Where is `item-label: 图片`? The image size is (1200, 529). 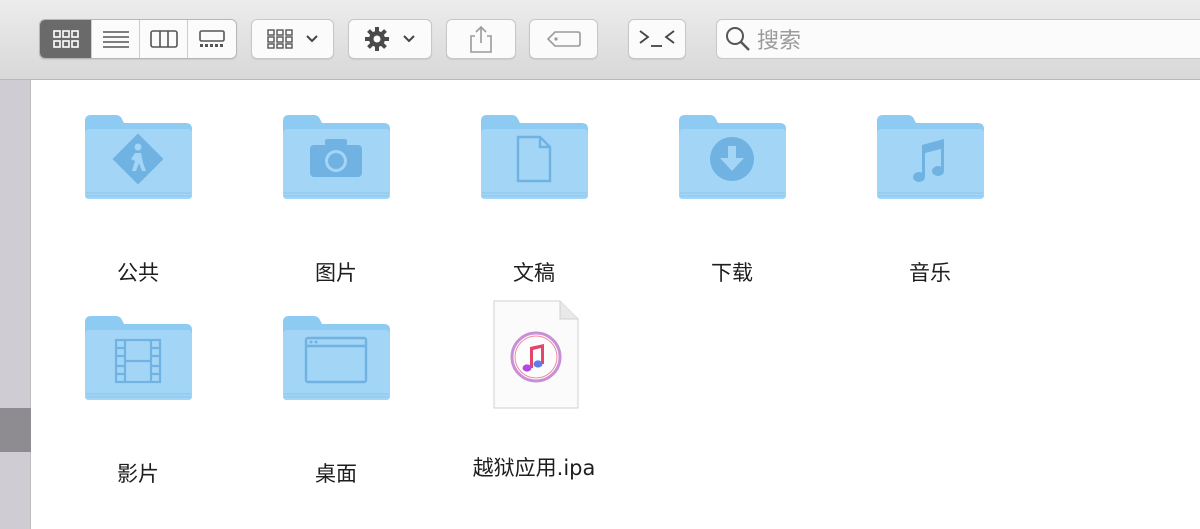 item-label: 图片 is located at coordinates (336, 273).